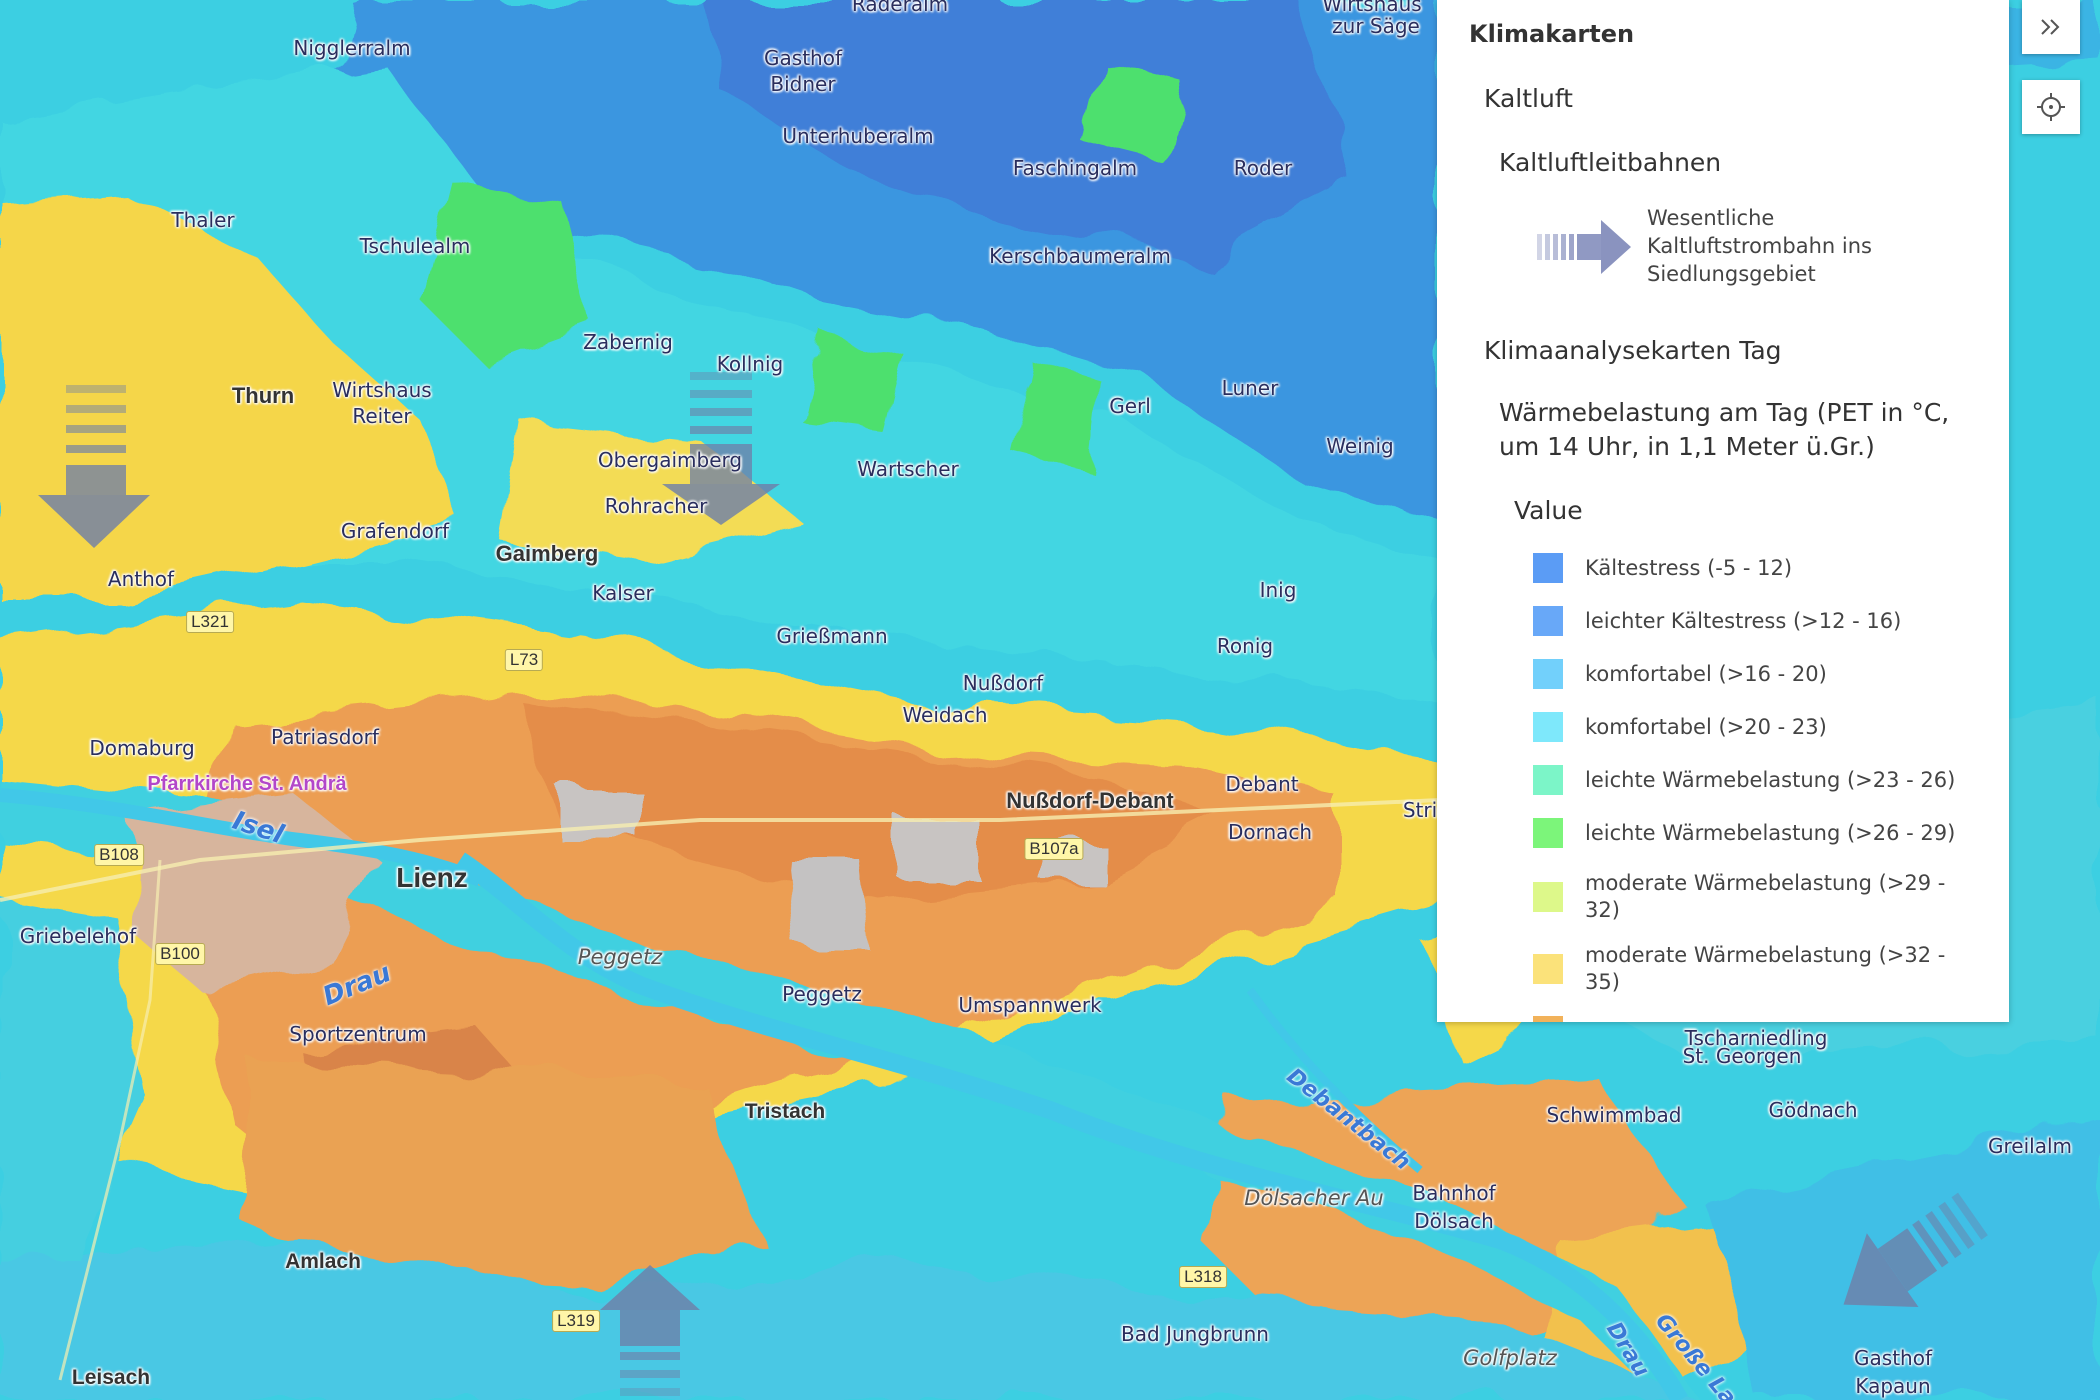  Describe the element at coordinates (1080, 256) in the screenshot. I see `place-label: Kerschbaumeralm` at that location.